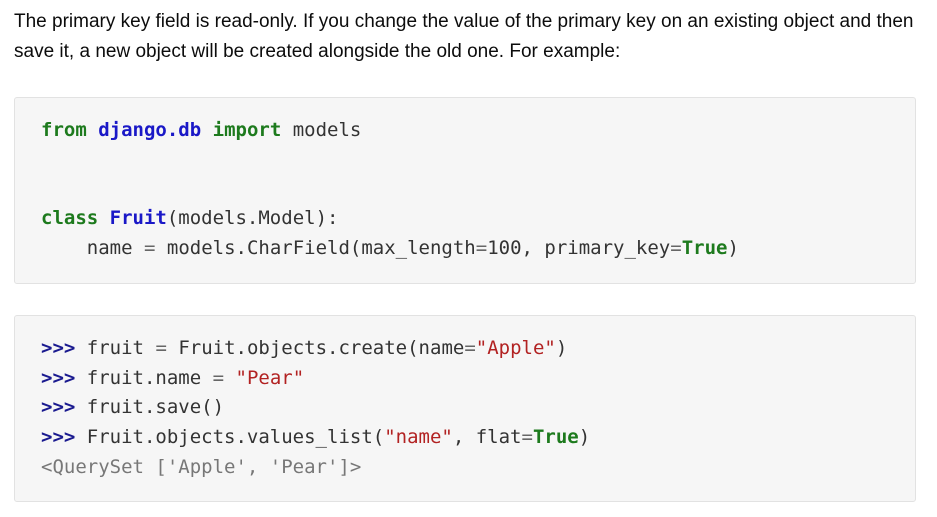 Image resolution: width=937 pixels, height=517 pixels. I want to click on method-call: Fruit.objects.create(name, so click(321, 348).